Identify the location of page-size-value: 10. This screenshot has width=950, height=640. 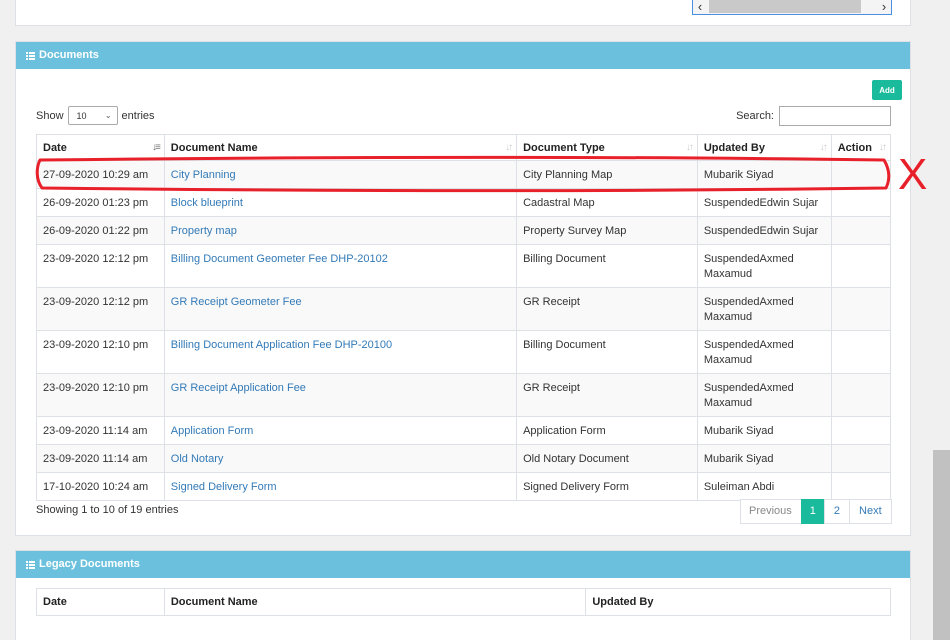
(81, 115).